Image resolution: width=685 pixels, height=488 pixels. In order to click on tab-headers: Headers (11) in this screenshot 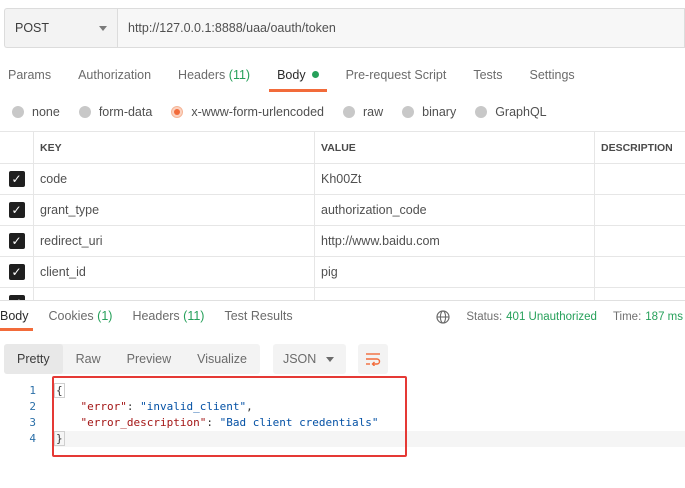, I will do `click(214, 76)`.